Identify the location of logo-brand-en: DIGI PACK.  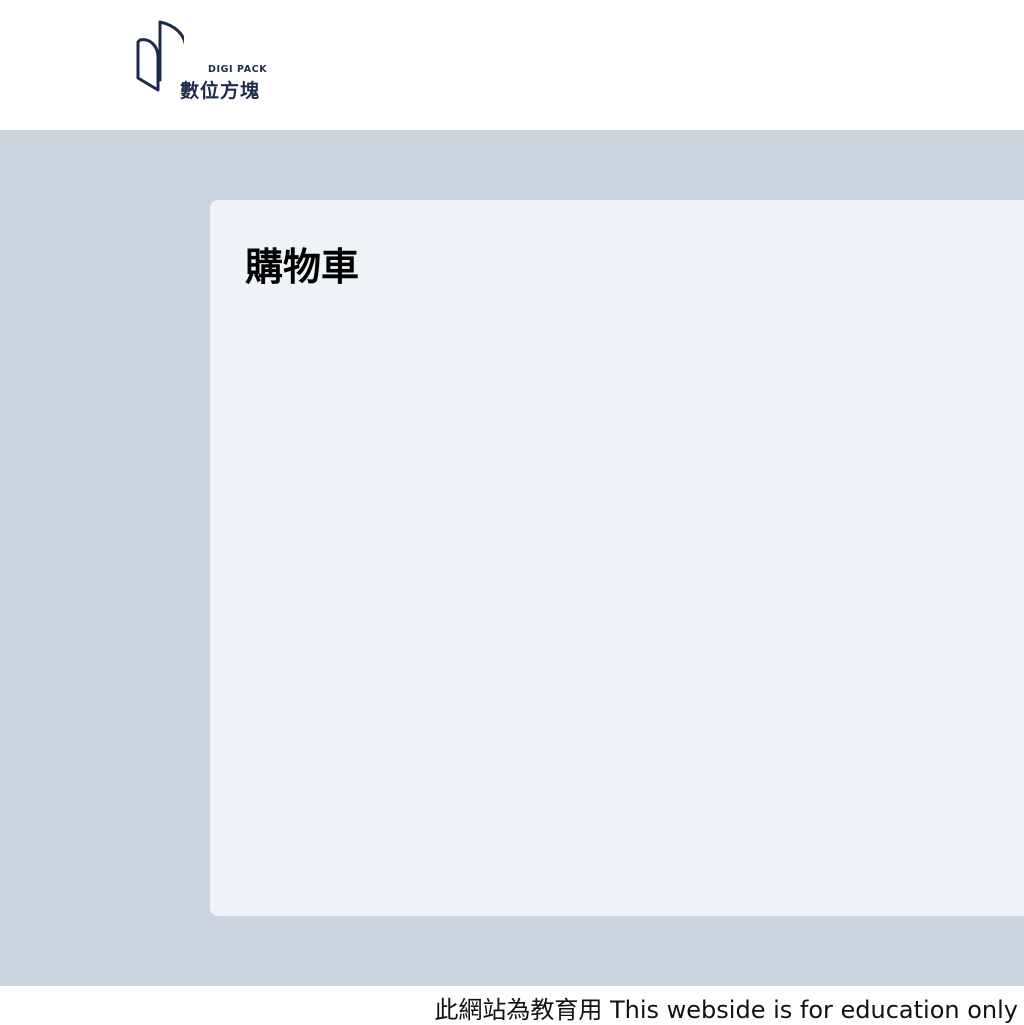
(238, 69).